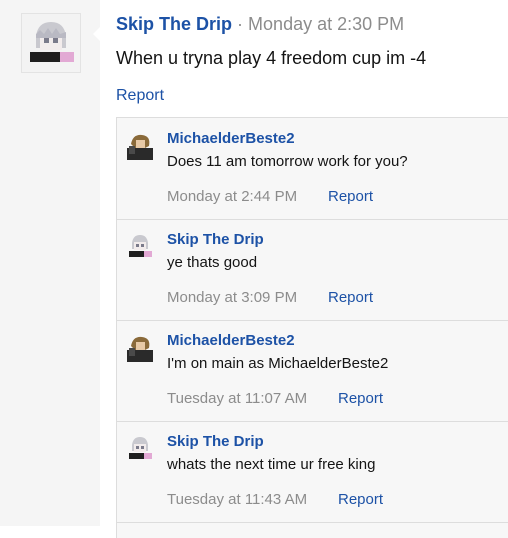 This screenshot has height=538, width=508. Describe the element at coordinates (271, 58) in the screenshot. I see `post-text: When u tryna play 4 freedom cup im -4` at that location.